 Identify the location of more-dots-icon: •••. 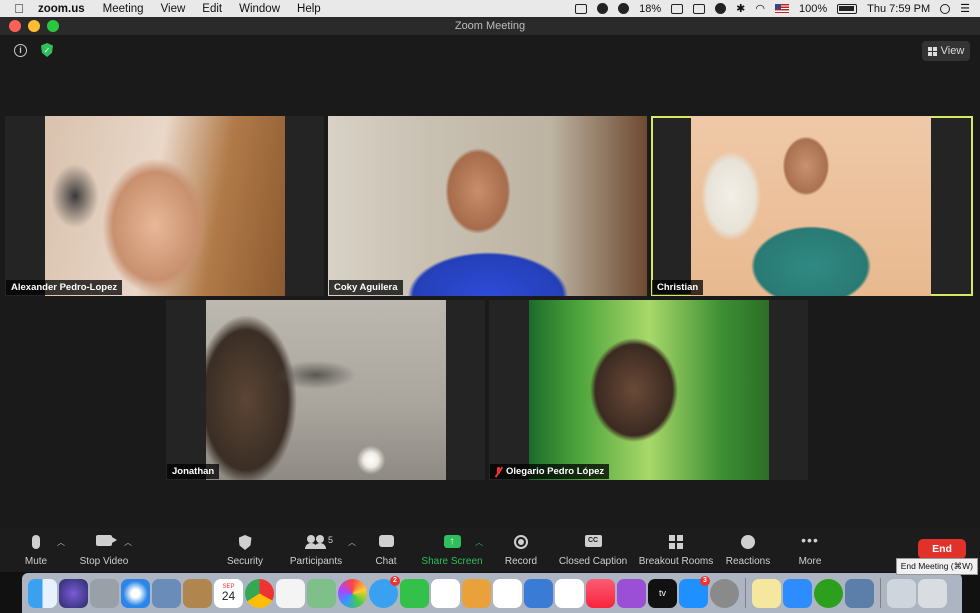
(810, 540).